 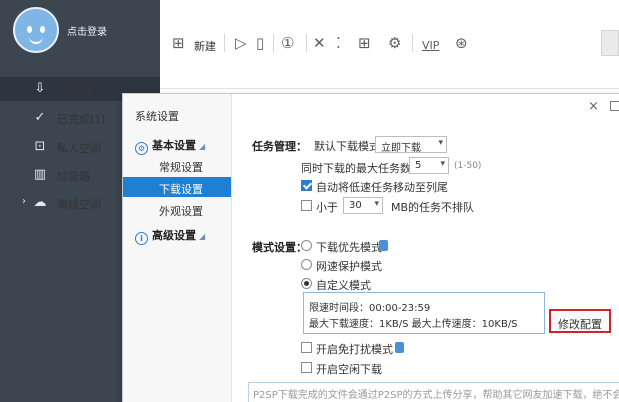 I want to click on lock-icon: ⊡, so click(x=40, y=146).